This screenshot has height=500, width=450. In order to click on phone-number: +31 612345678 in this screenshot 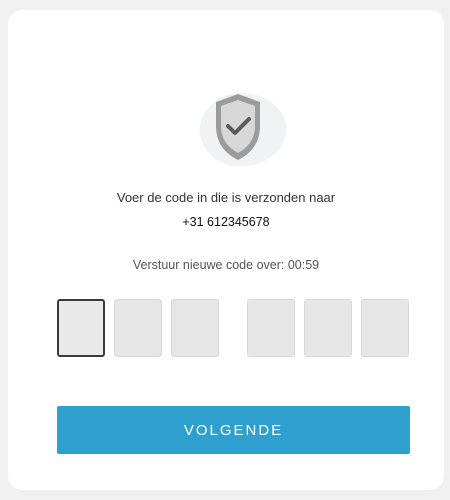, I will do `click(226, 222)`.